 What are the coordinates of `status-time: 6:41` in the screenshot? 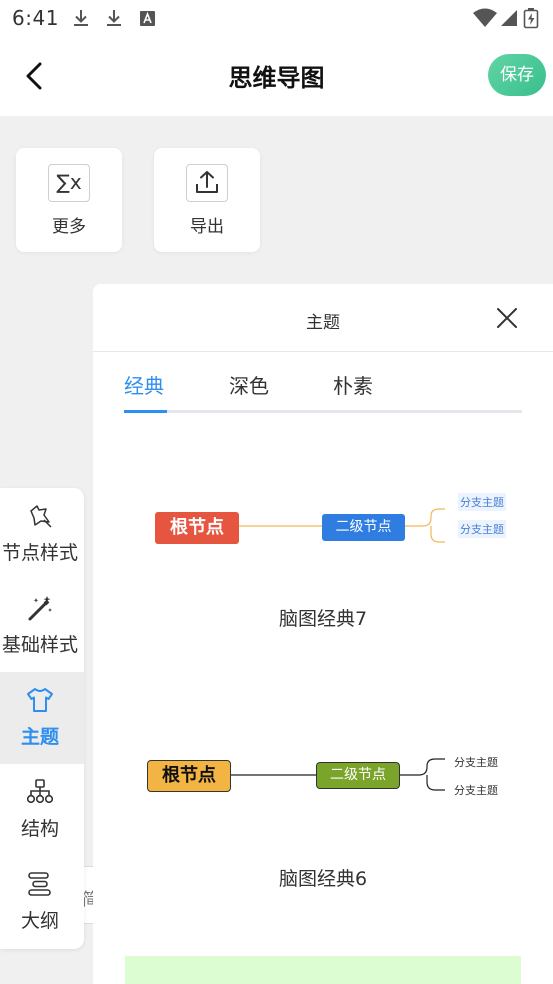 It's located at (35, 18).